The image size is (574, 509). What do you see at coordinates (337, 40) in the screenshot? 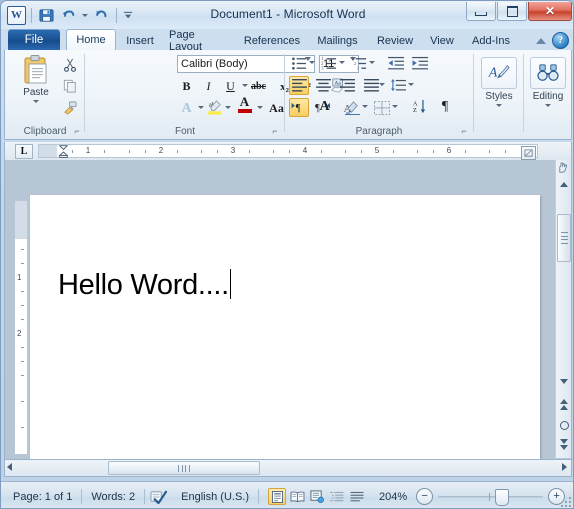
I see `tab-mailings: Mailings` at bounding box center [337, 40].